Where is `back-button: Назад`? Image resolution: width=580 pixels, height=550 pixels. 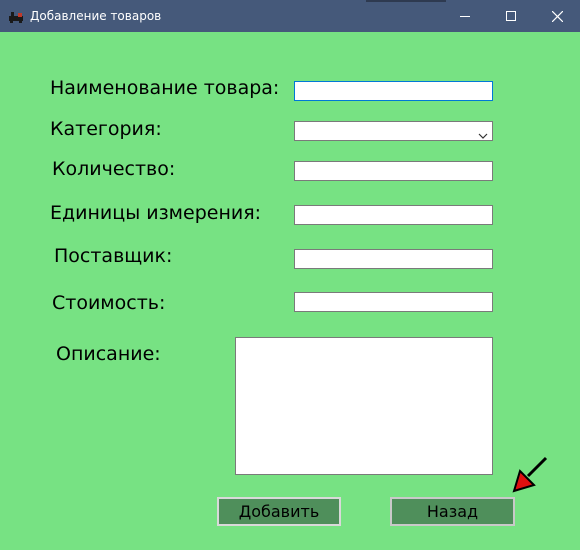
back-button: Назад is located at coordinates (452, 511).